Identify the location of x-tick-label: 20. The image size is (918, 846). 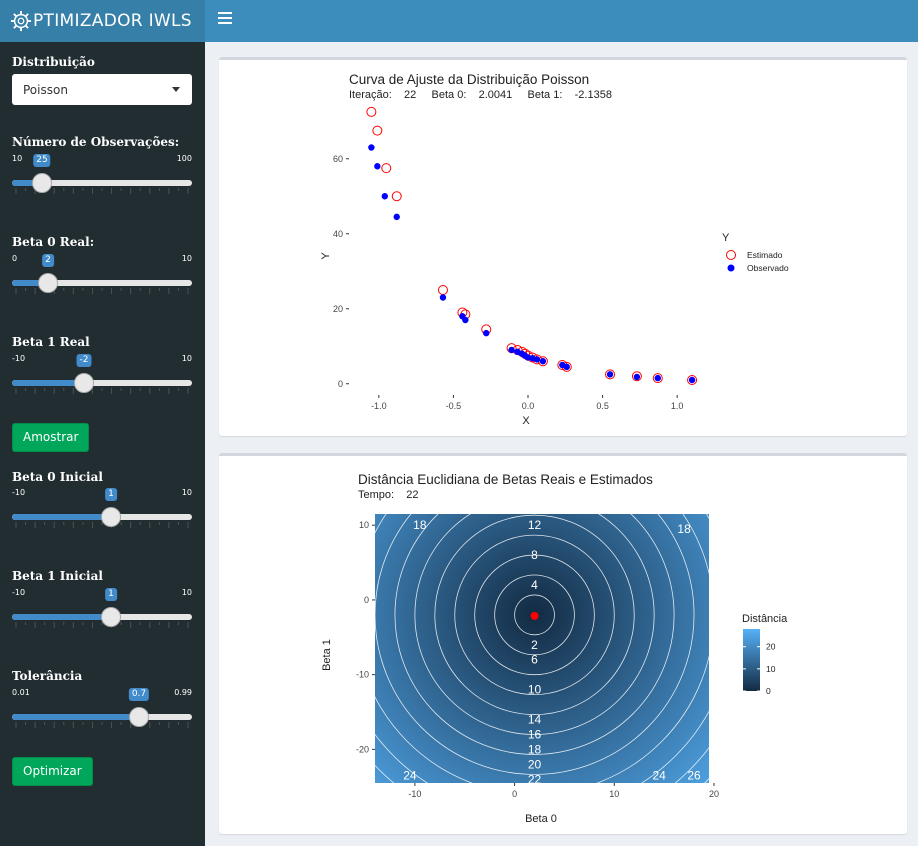
(714, 794).